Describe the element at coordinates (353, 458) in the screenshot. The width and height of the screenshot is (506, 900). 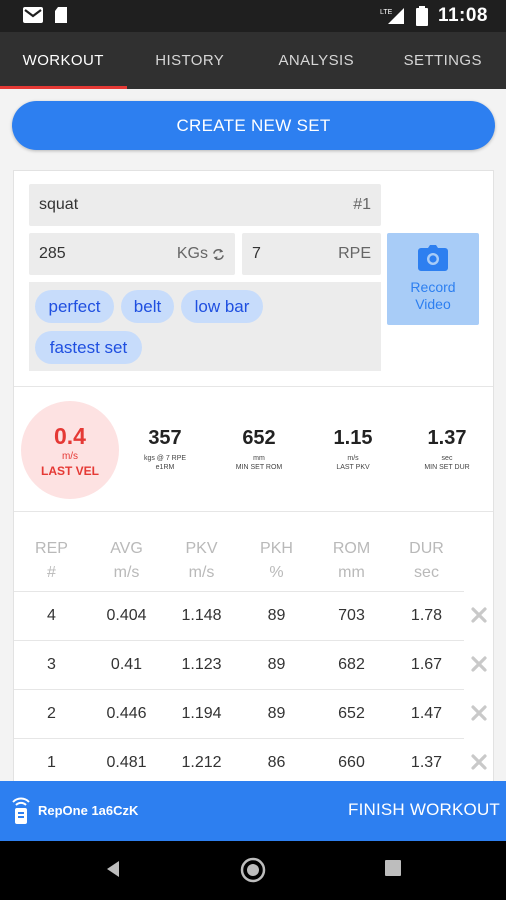
I see `stat-unit: m/s` at that location.